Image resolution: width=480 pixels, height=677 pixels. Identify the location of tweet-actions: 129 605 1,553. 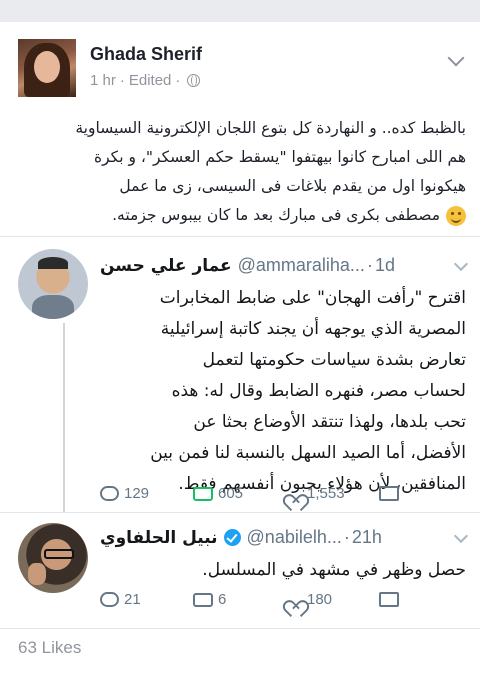
(259, 493).